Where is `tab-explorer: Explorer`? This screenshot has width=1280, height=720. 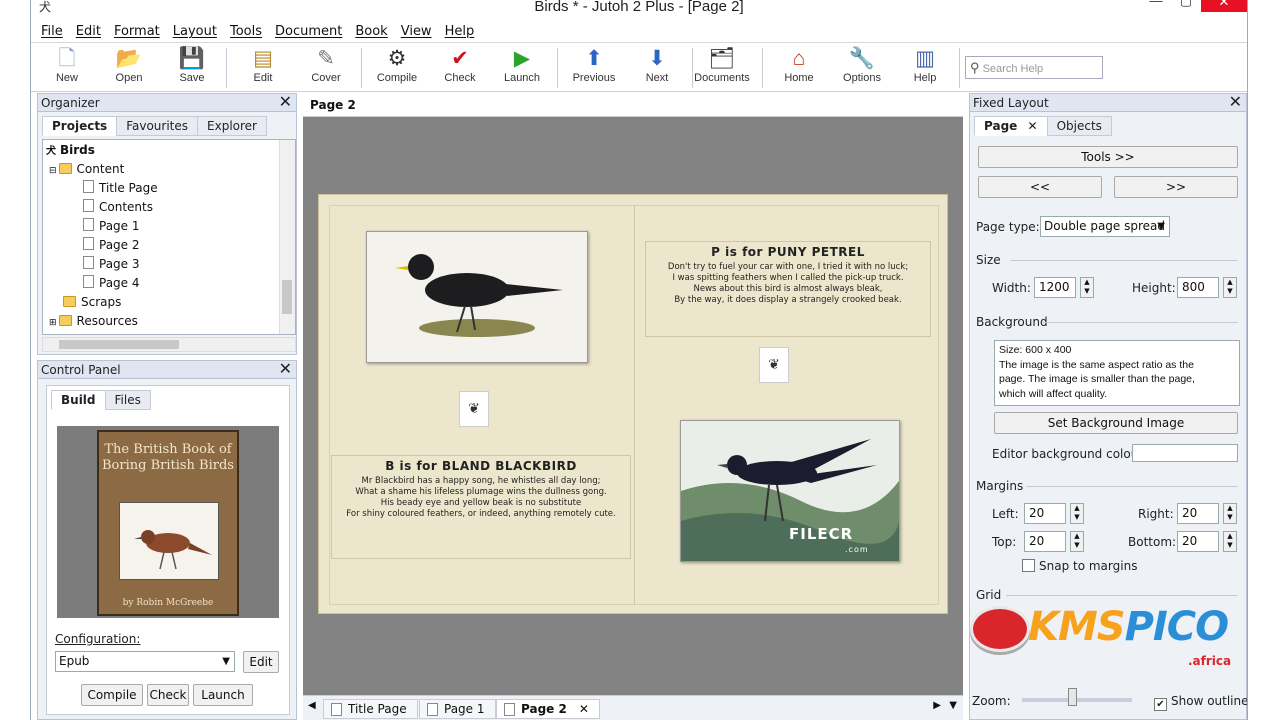
tab-explorer: Explorer is located at coordinates (232, 126).